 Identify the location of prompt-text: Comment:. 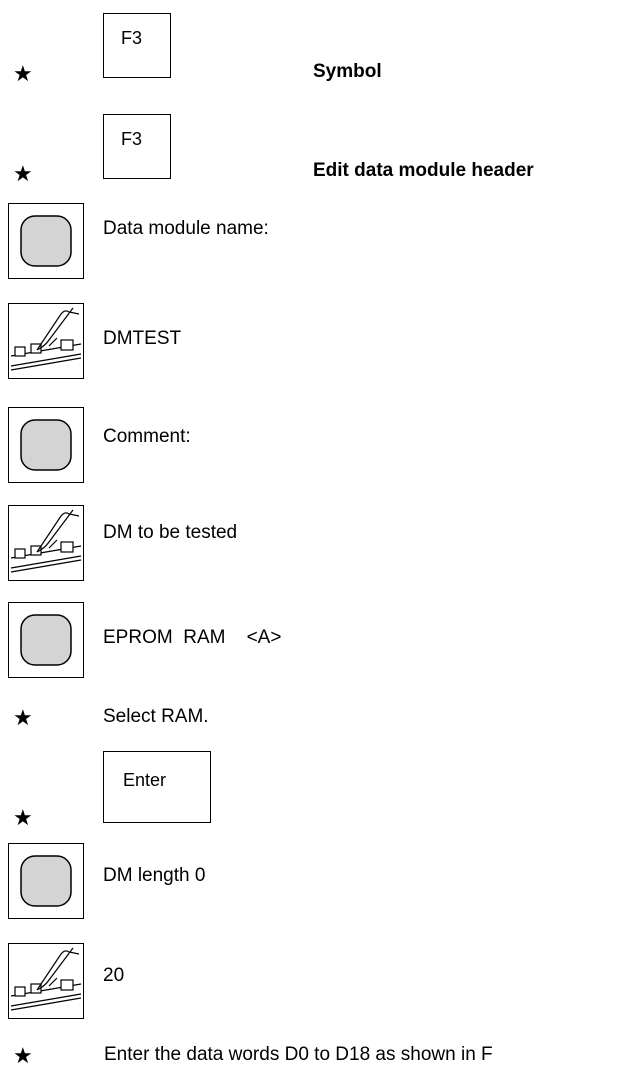
(147, 436).